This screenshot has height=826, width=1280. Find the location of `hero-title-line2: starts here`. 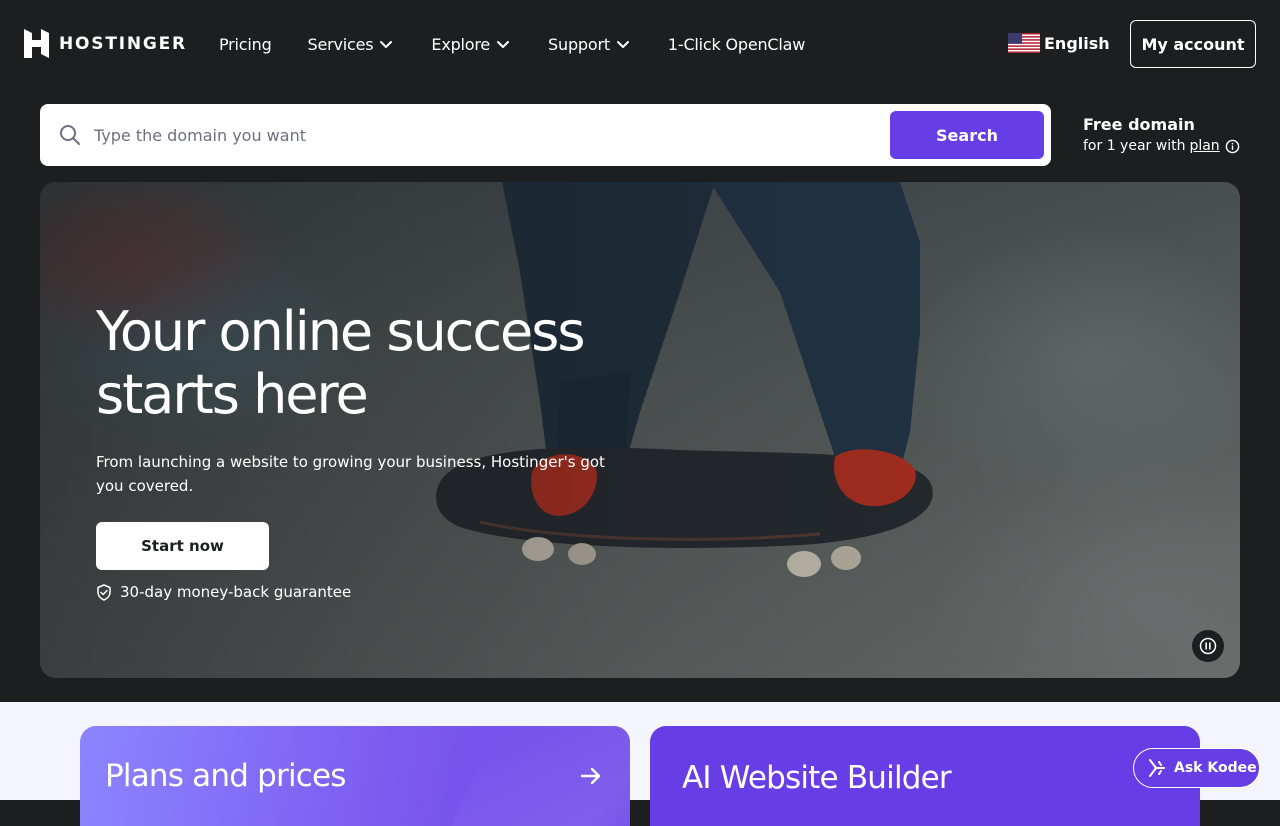

hero-title-line2: starts here is located at coordinates (232, 394).